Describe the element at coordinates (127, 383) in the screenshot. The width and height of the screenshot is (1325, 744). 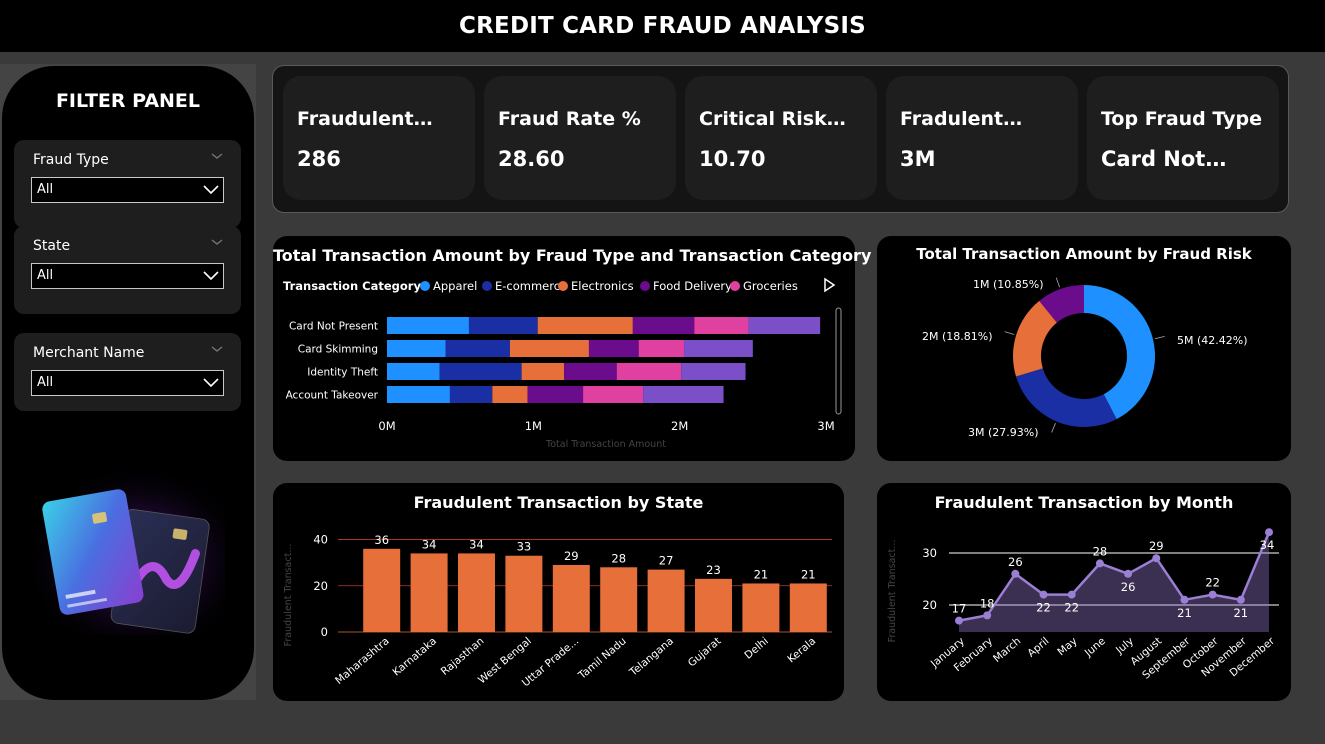
I see `merchant-name-dropdown: All` at that location.